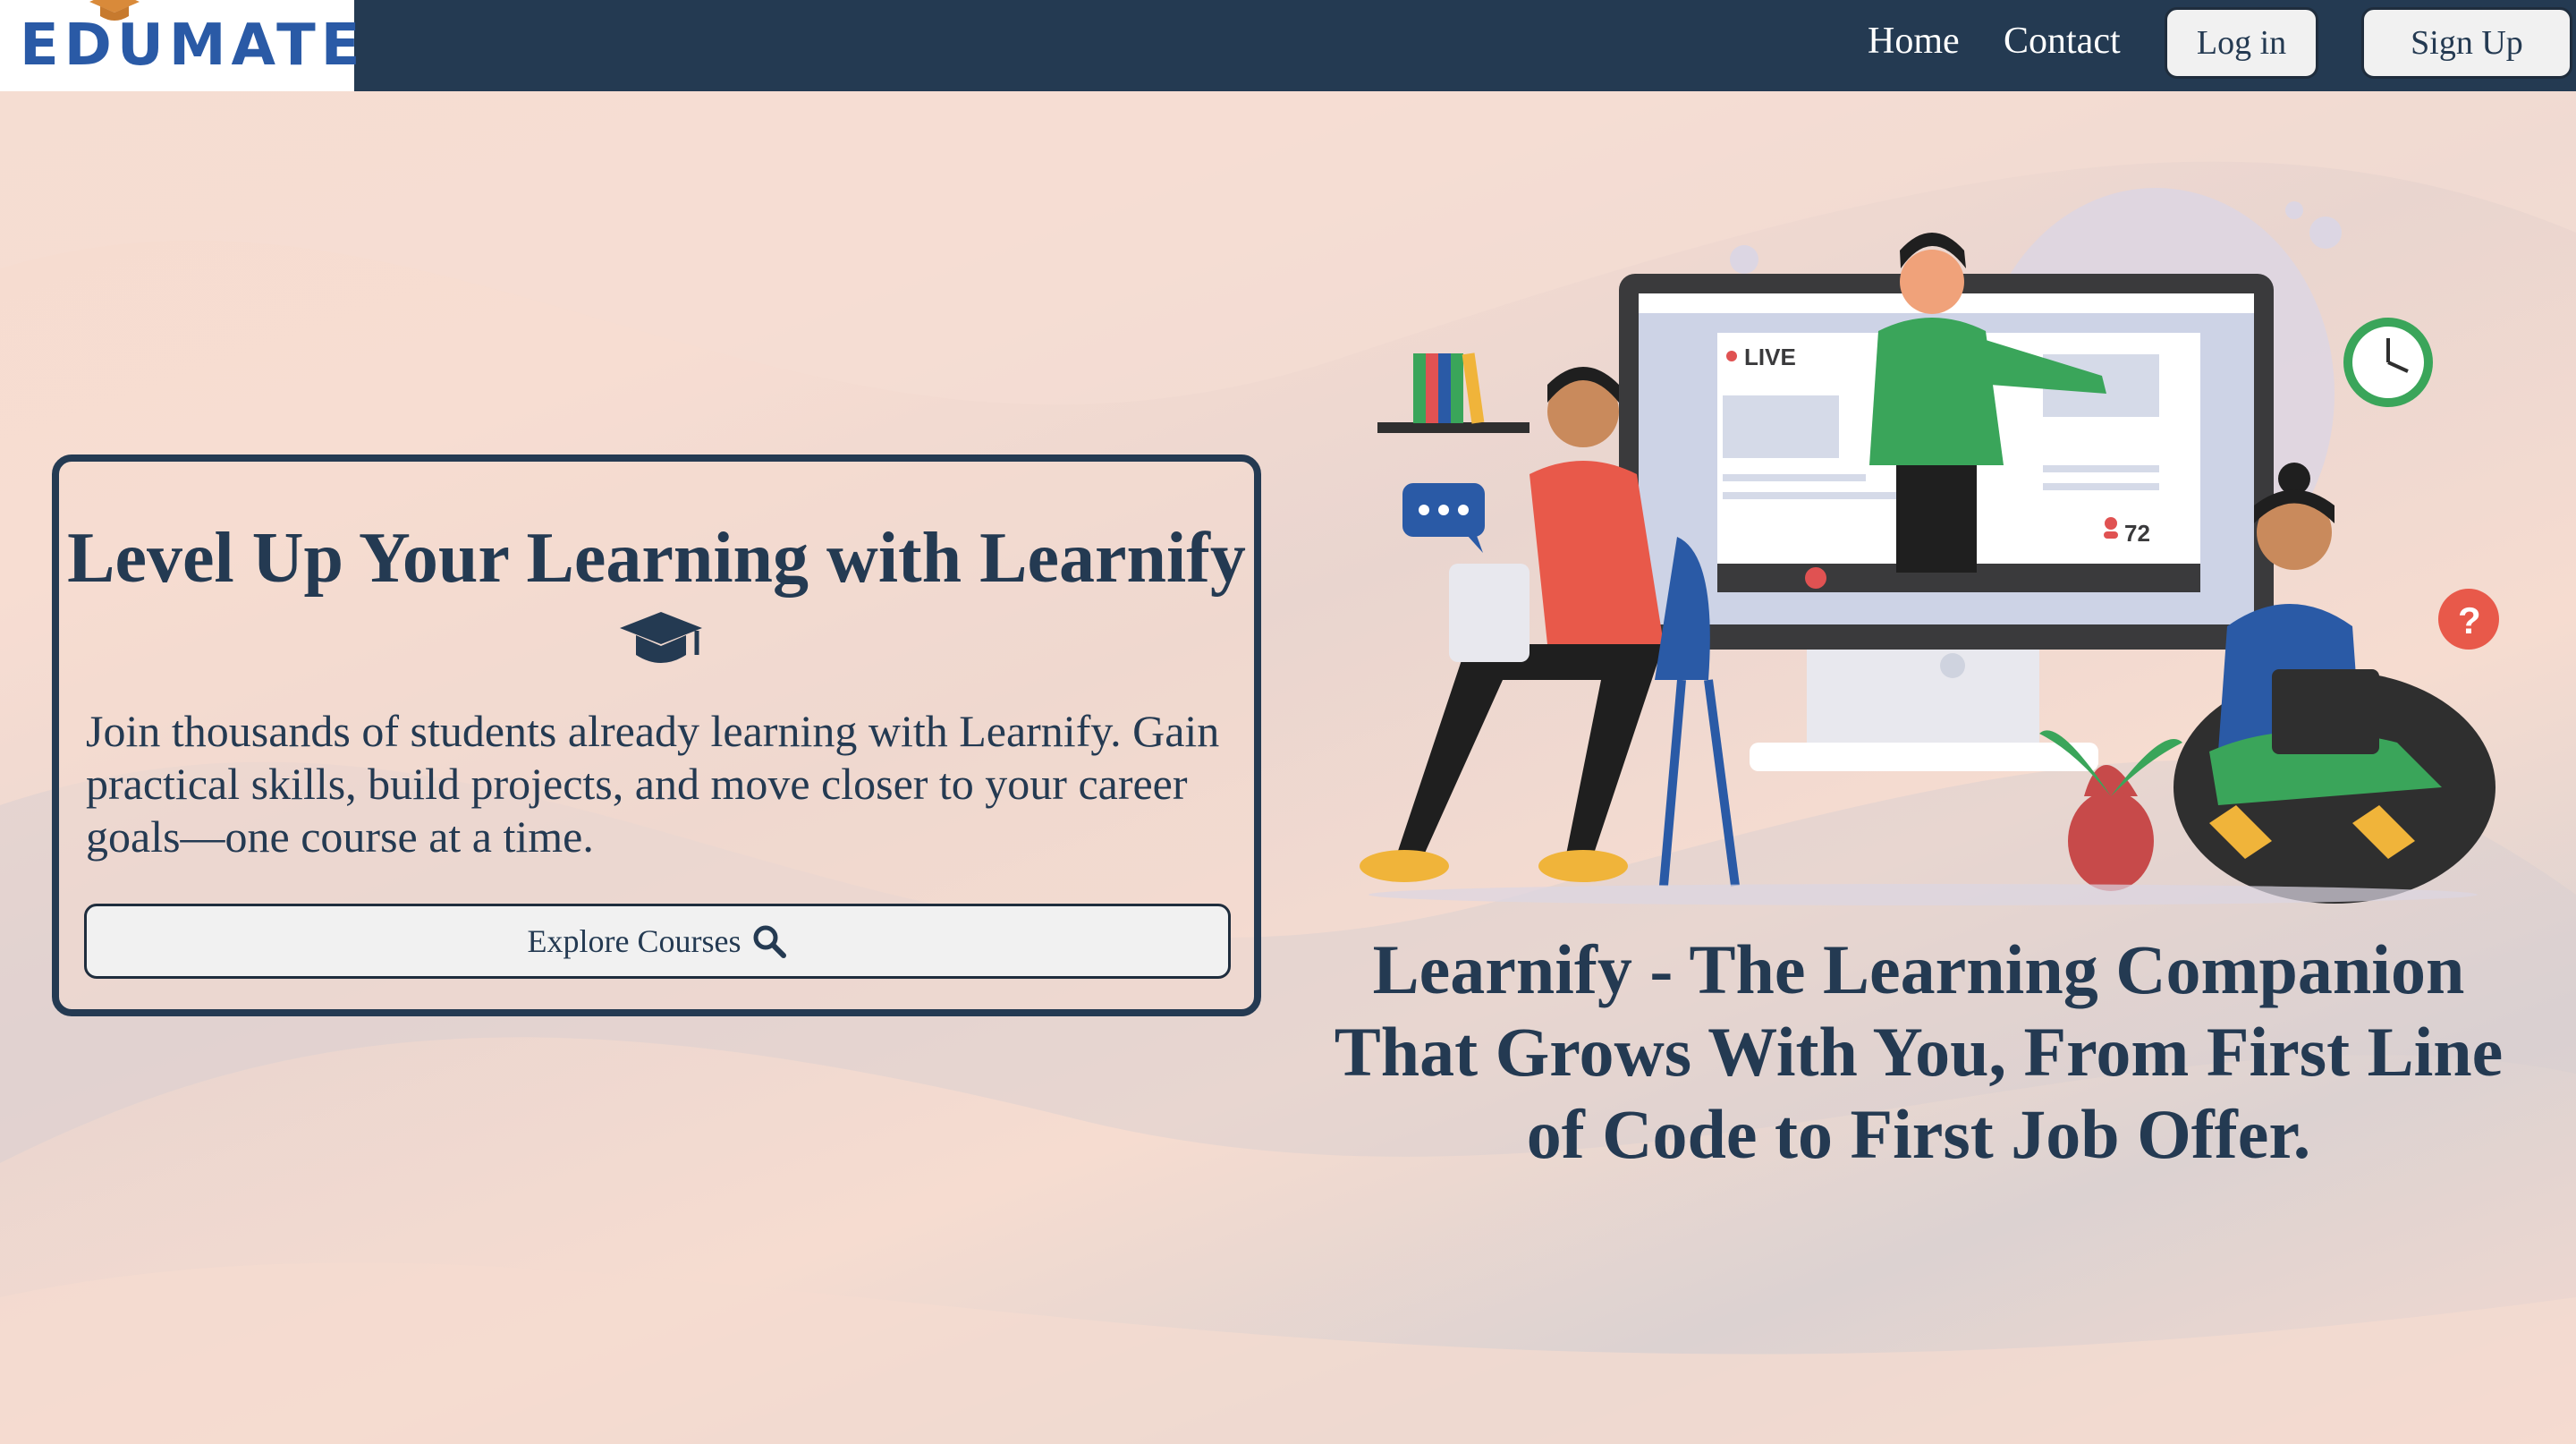  What do you see at coordinates (1443, 518) in the screenshot?
I see `chat-bubble-icon` at bounding box center [1443, 518].